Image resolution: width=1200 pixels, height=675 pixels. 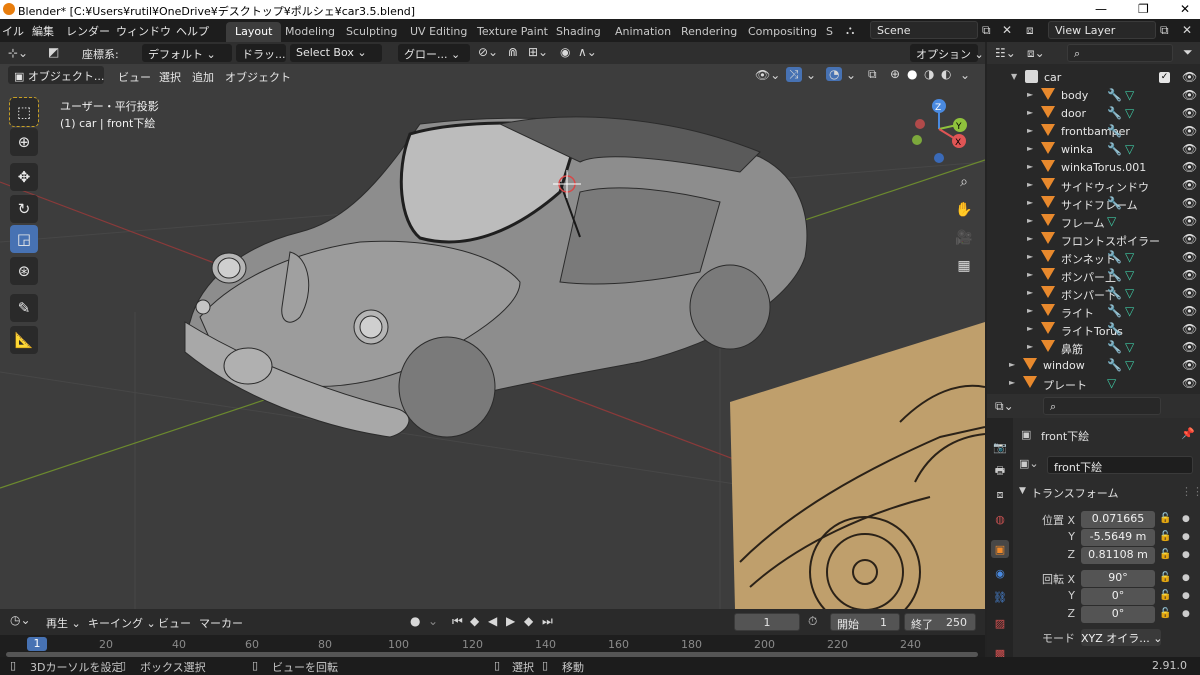 What do you see at coordinates (1093, 186) in the screenshot?
I see `outliner-item: ► サイドウィンドウ 👁` at bounding box center [1093, 186].